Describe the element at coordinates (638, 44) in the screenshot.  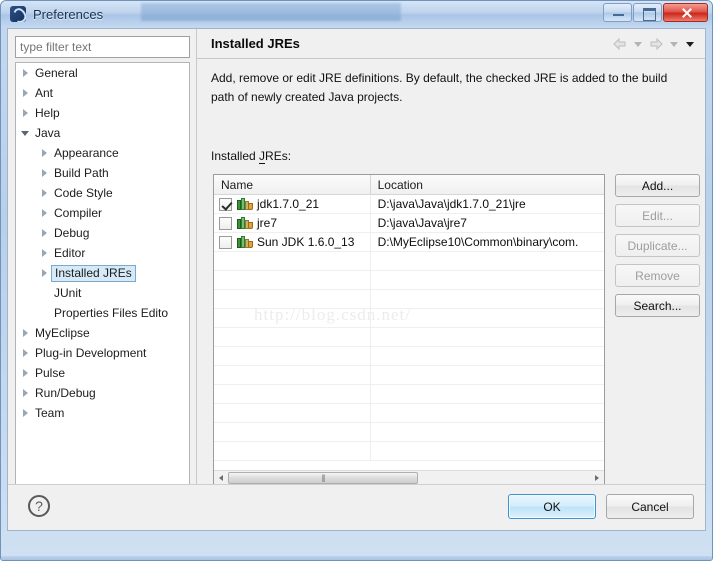
I see `back-history-chevron-down-icon` at that location.